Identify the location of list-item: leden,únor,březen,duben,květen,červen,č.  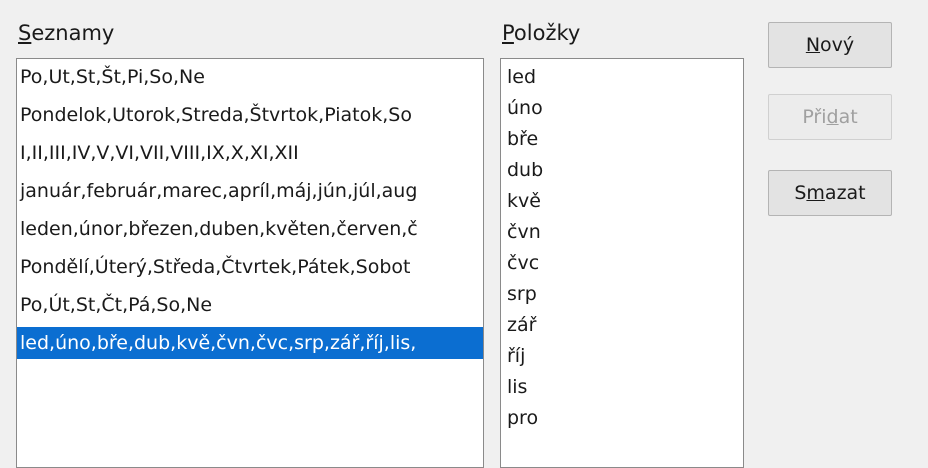
(250, 229).